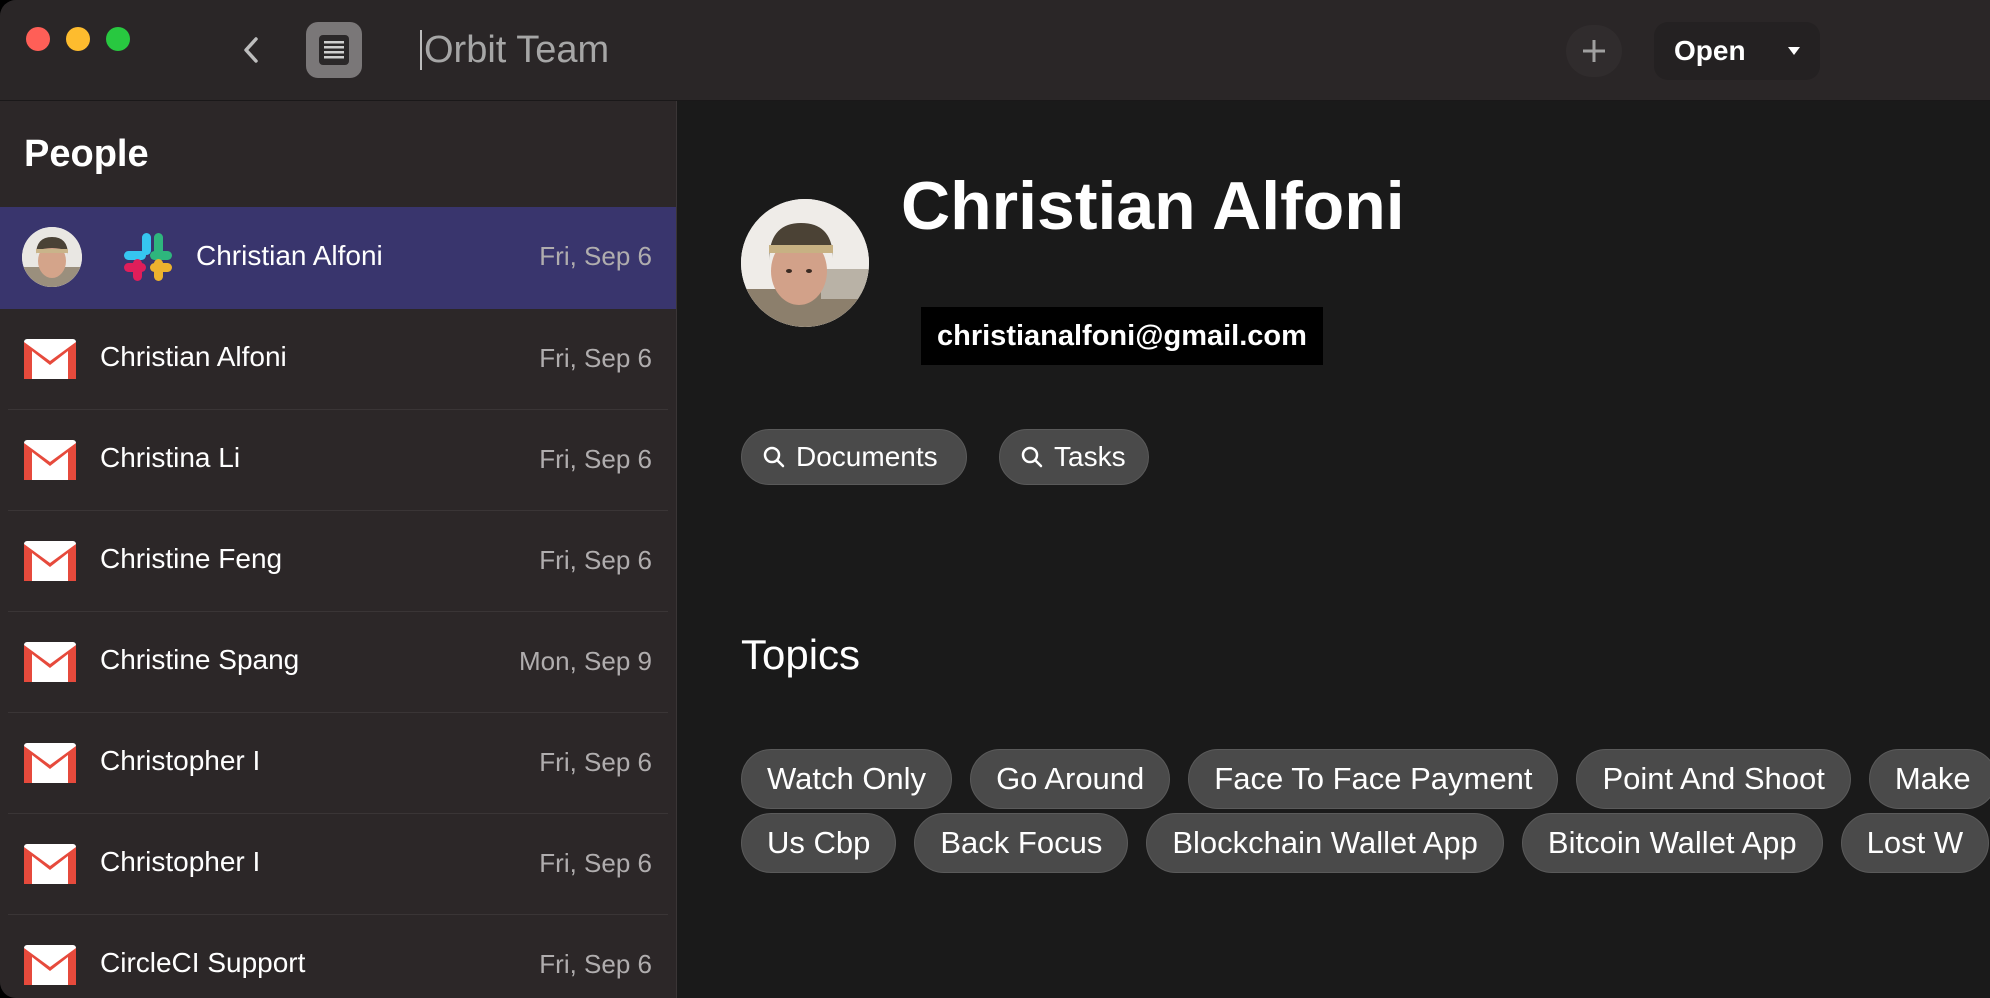 This screenshot has width=1990, height=998. What do you see at coordinates (78, 39) in the screenshot?
I see `minimize-window-button` at bounding box center [78, 39].